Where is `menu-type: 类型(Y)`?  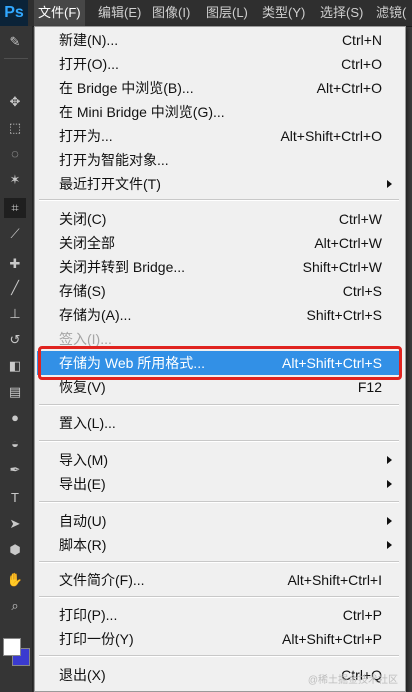
menu-type: 类型(Y) is located at coordinates (283, 13).